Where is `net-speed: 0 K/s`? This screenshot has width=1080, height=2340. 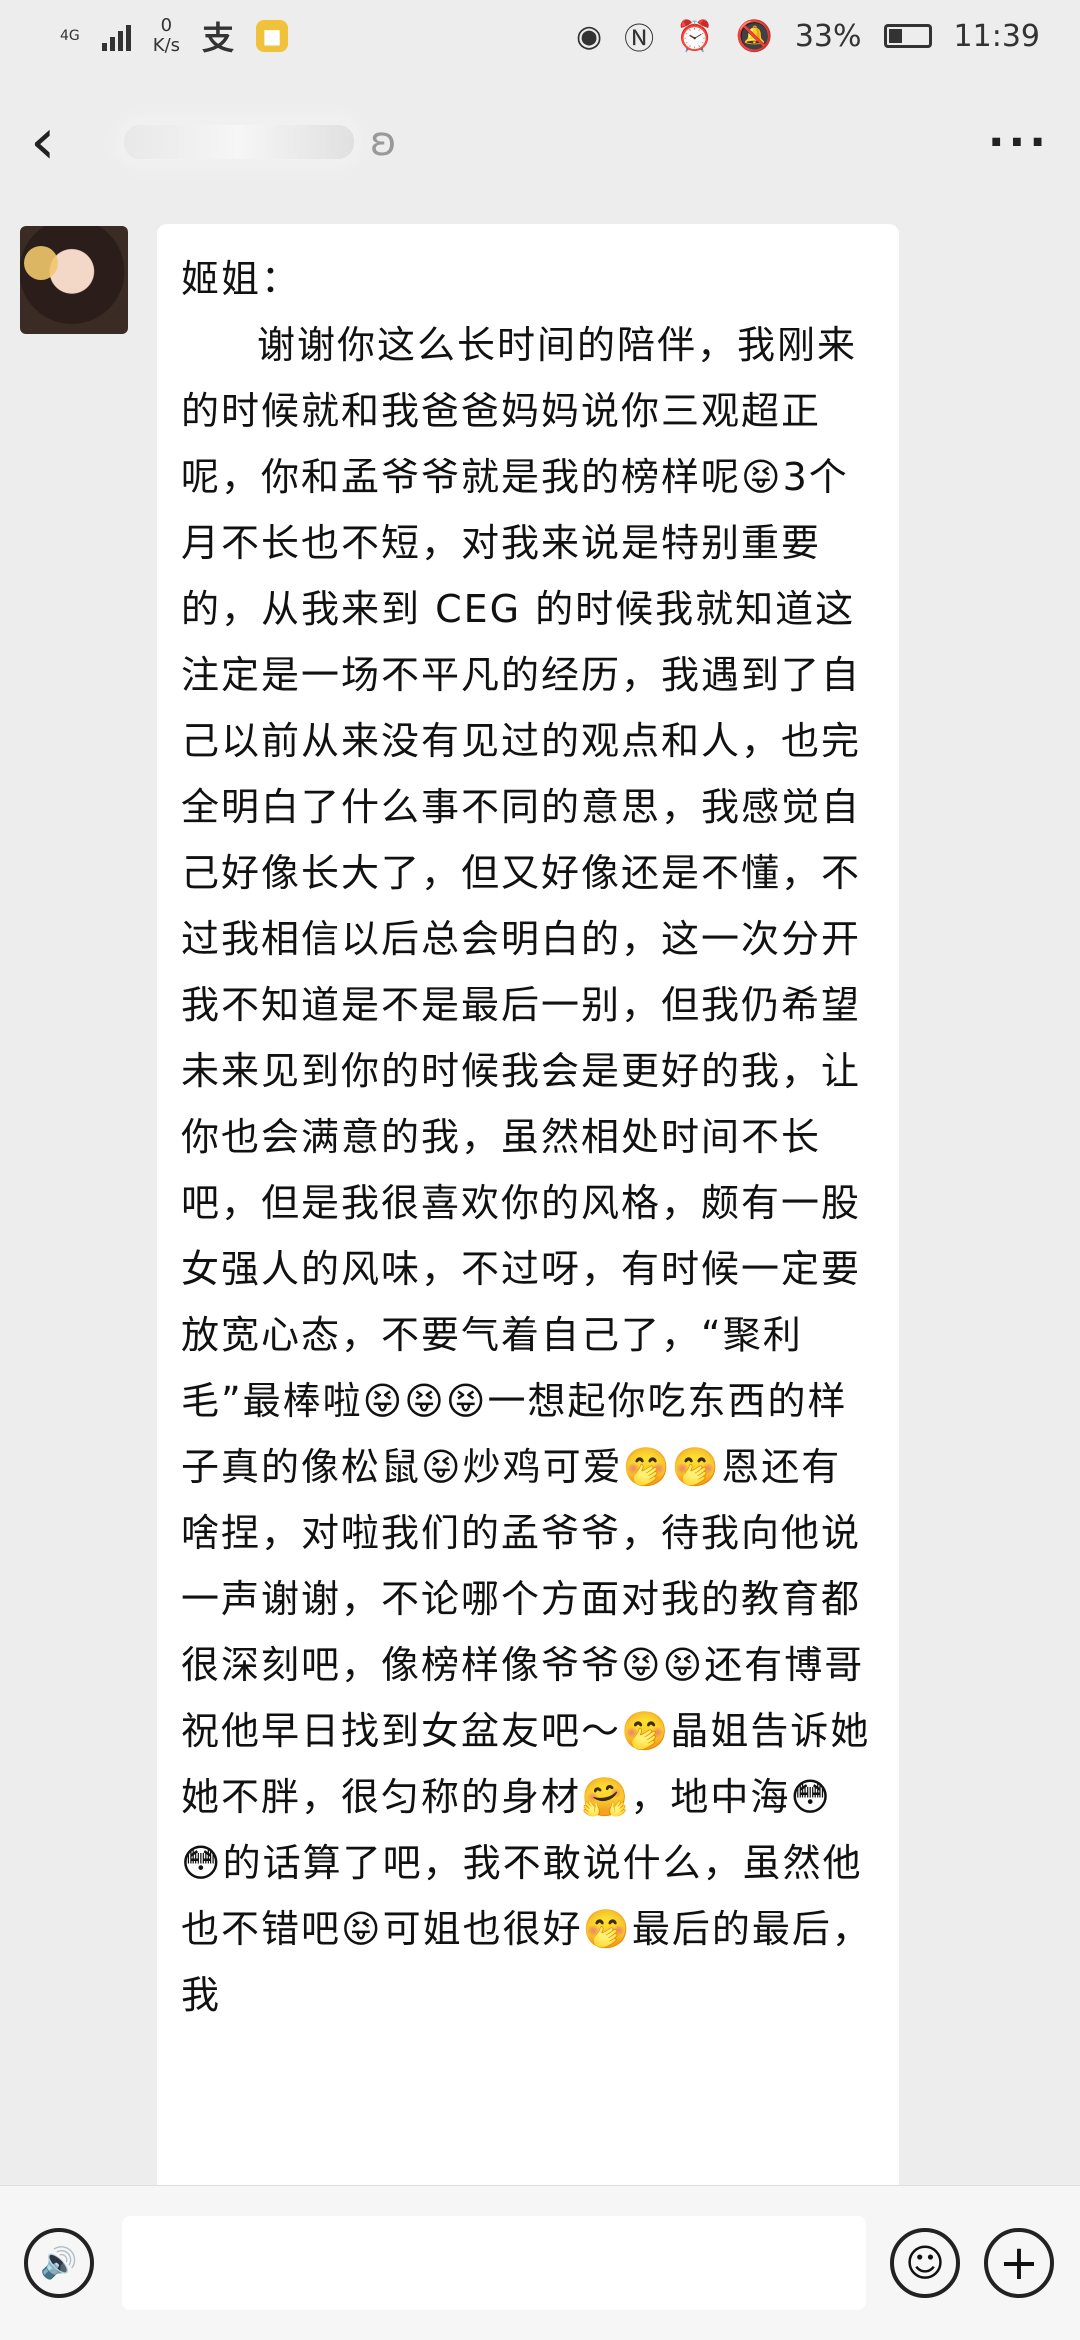
net-speed: 0 K/s is located at coordinates (166, 36).